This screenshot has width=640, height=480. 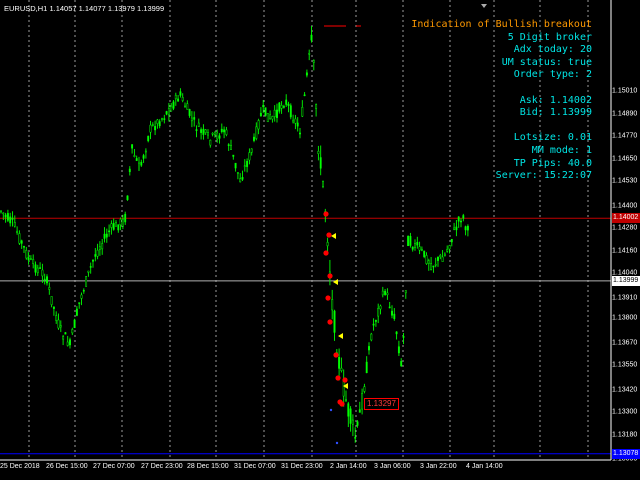 I want to click on price-annotation-label: 1.13297, so click(x=381, y=404).